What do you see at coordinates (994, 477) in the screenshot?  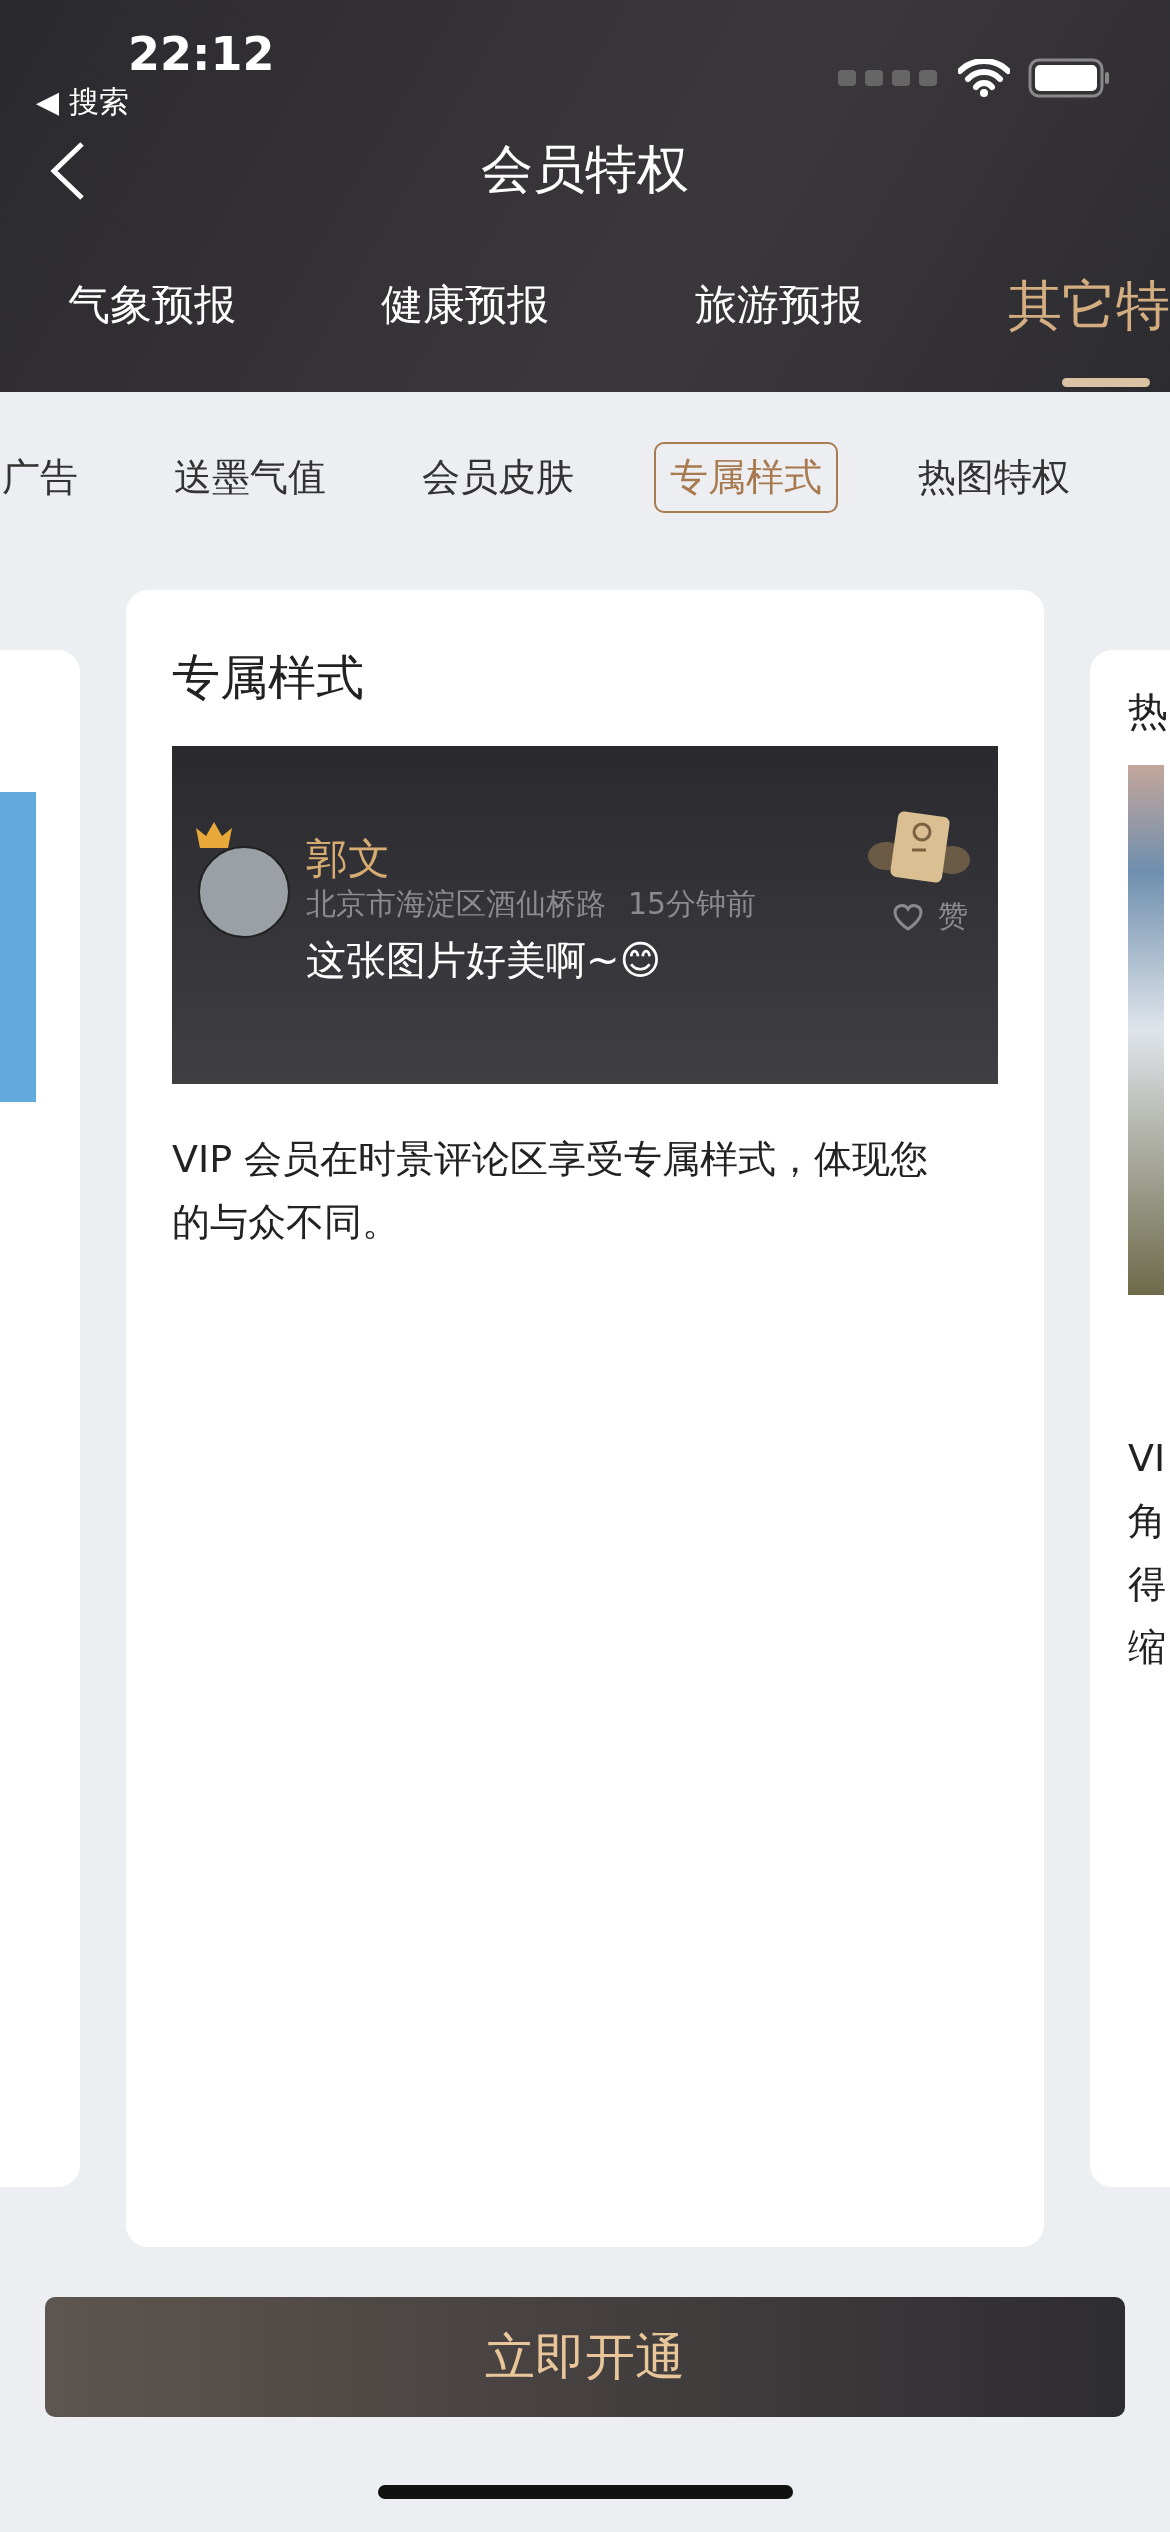 I see `privilege-tab: 热图特权` at bounding box center [994, 477].